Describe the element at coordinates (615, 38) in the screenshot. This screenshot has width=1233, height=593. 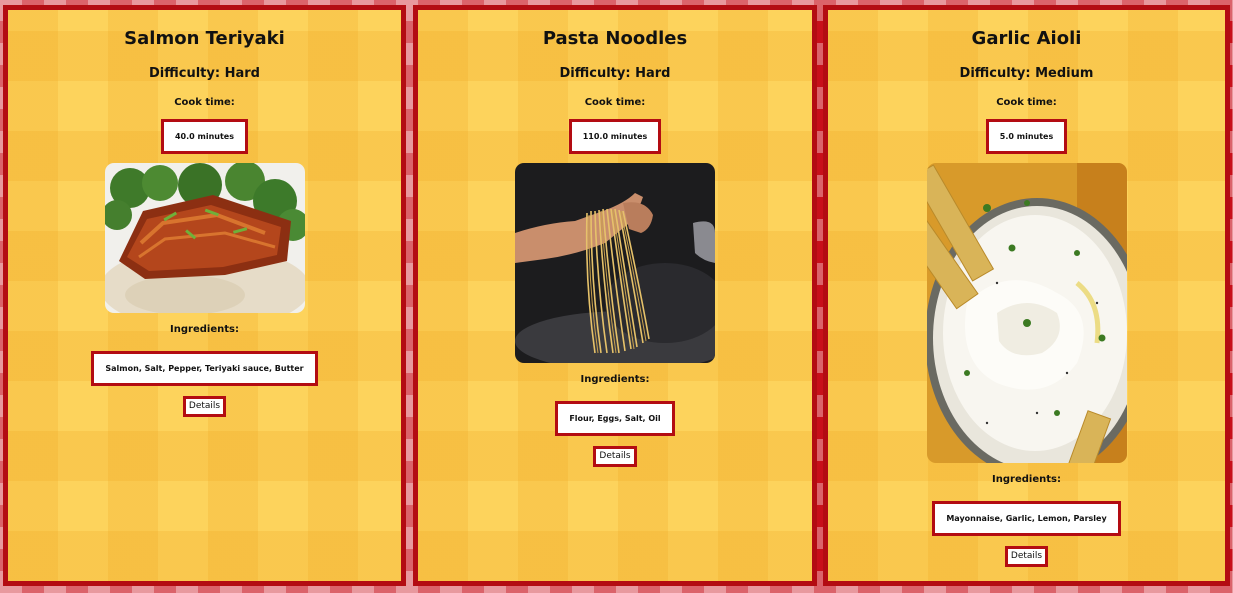
I see `recipe-title: Pasta Noodles` at that location.